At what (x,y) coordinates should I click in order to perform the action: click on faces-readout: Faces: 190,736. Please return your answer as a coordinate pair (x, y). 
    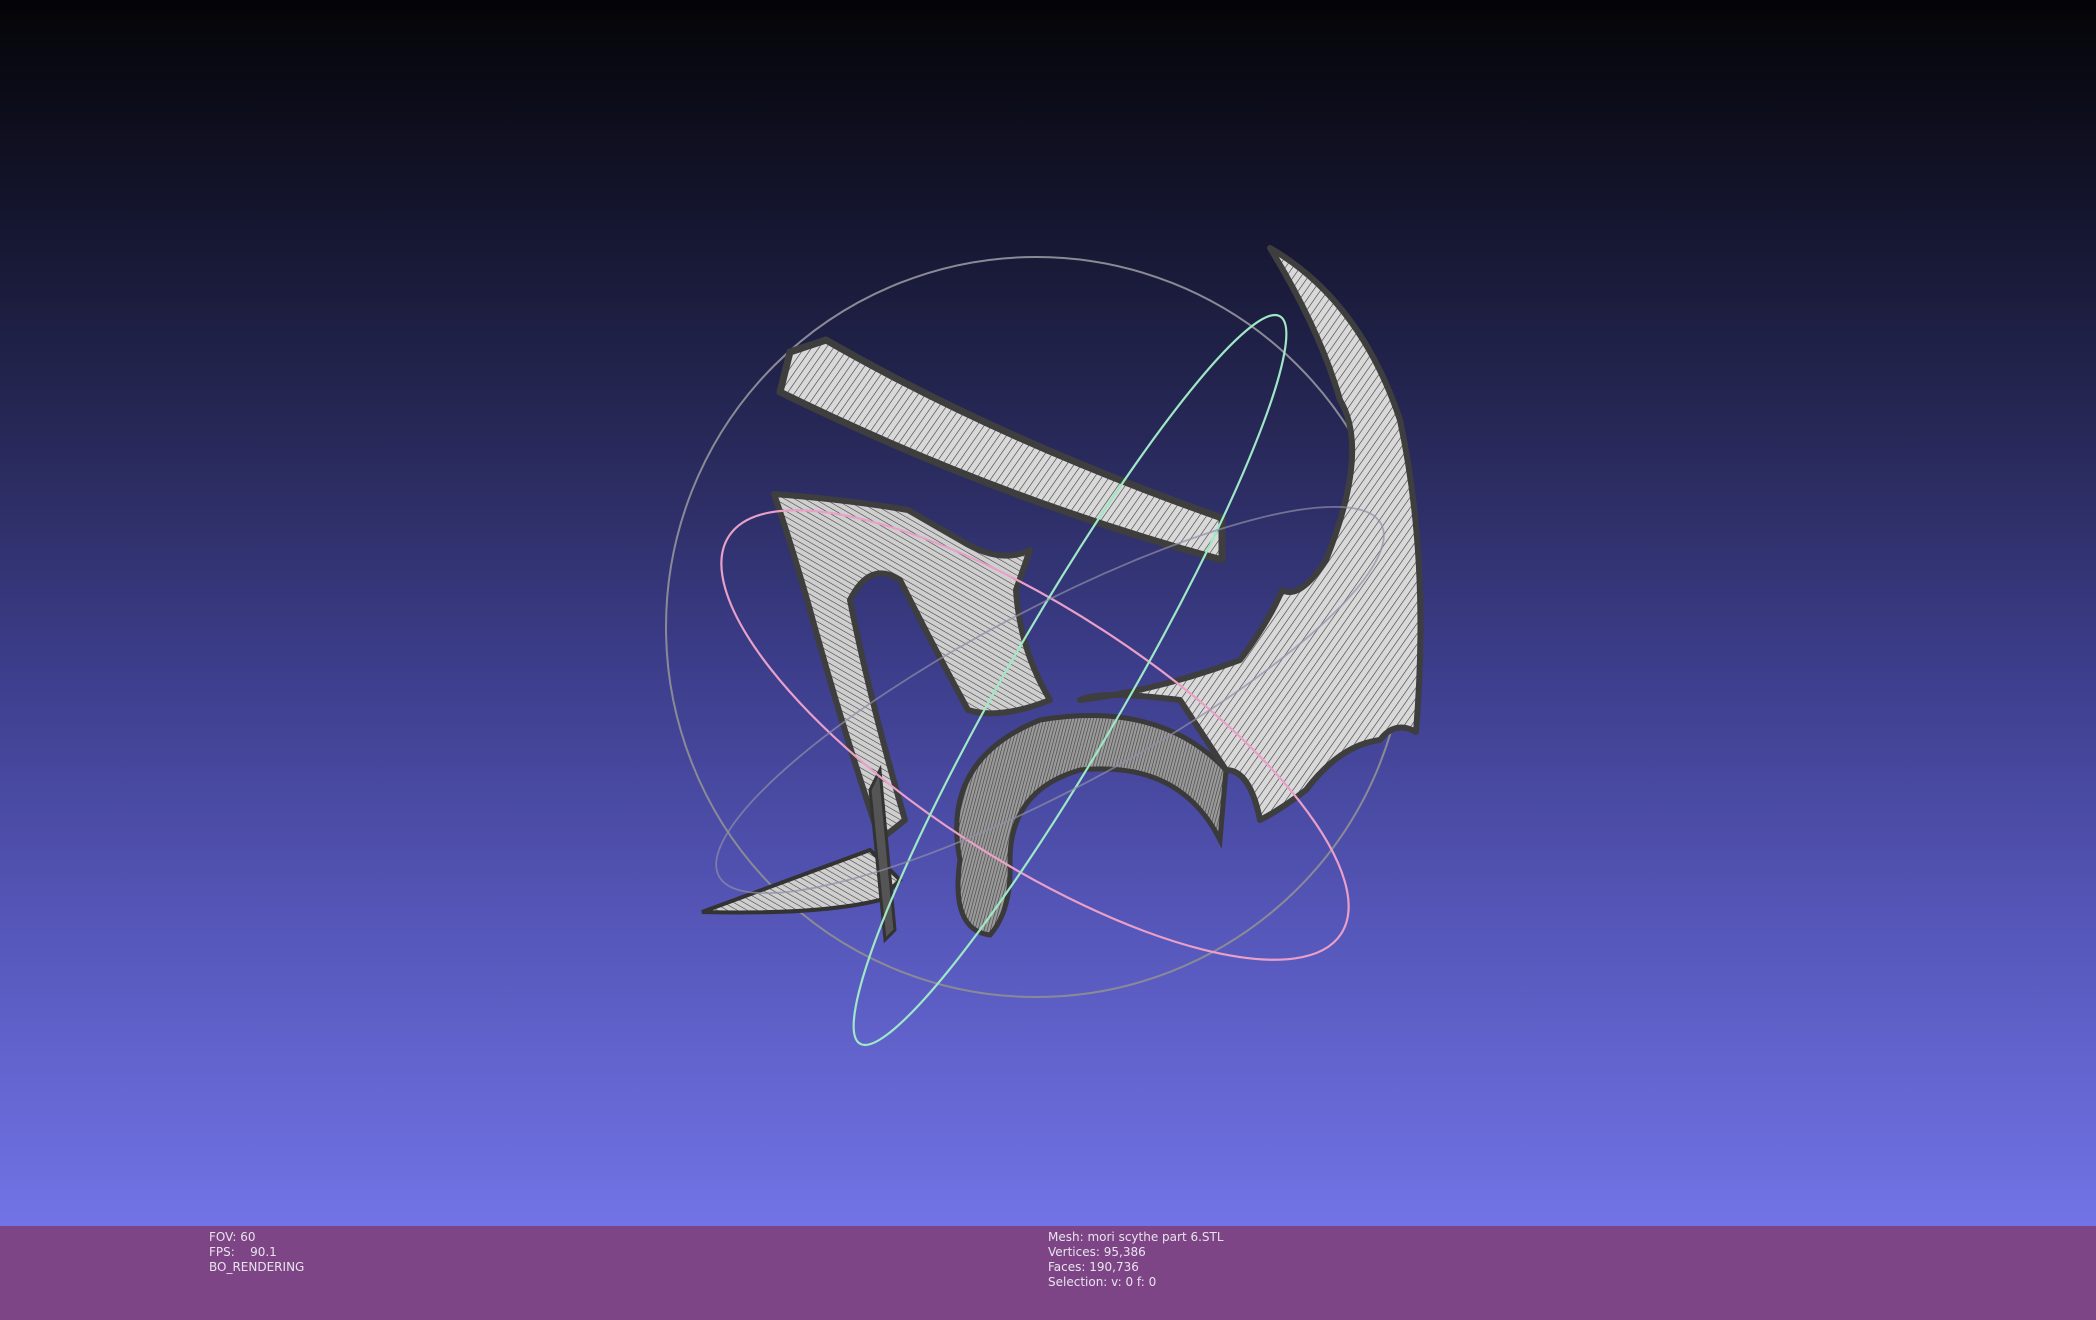
    Looking at the image, I should click on (1136, 1267).